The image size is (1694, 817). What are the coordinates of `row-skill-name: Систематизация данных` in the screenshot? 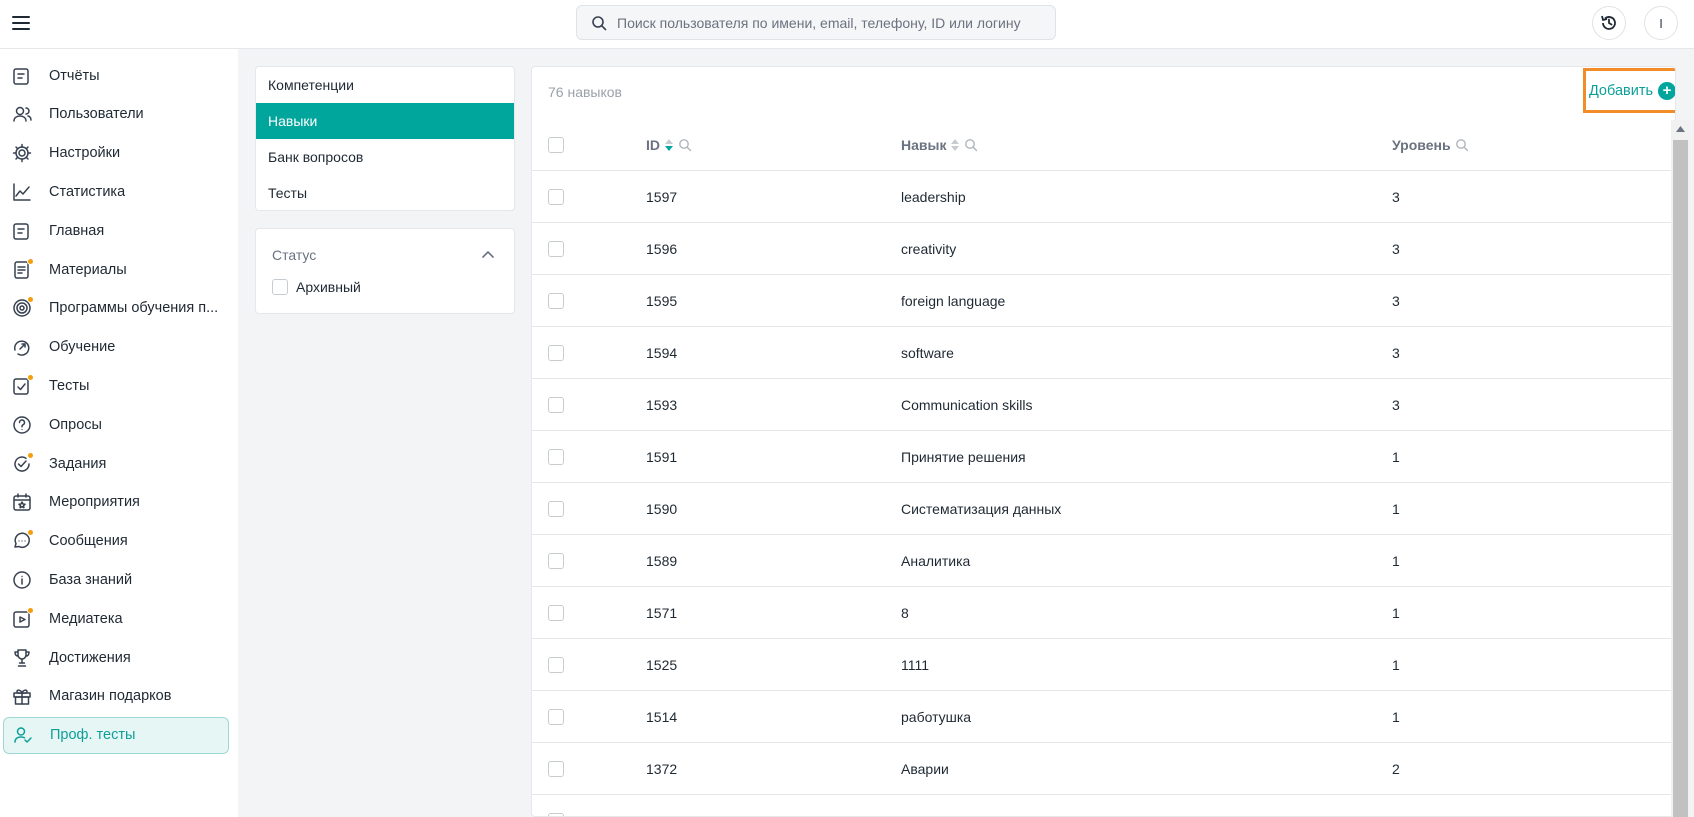 It's located at (981, 509).